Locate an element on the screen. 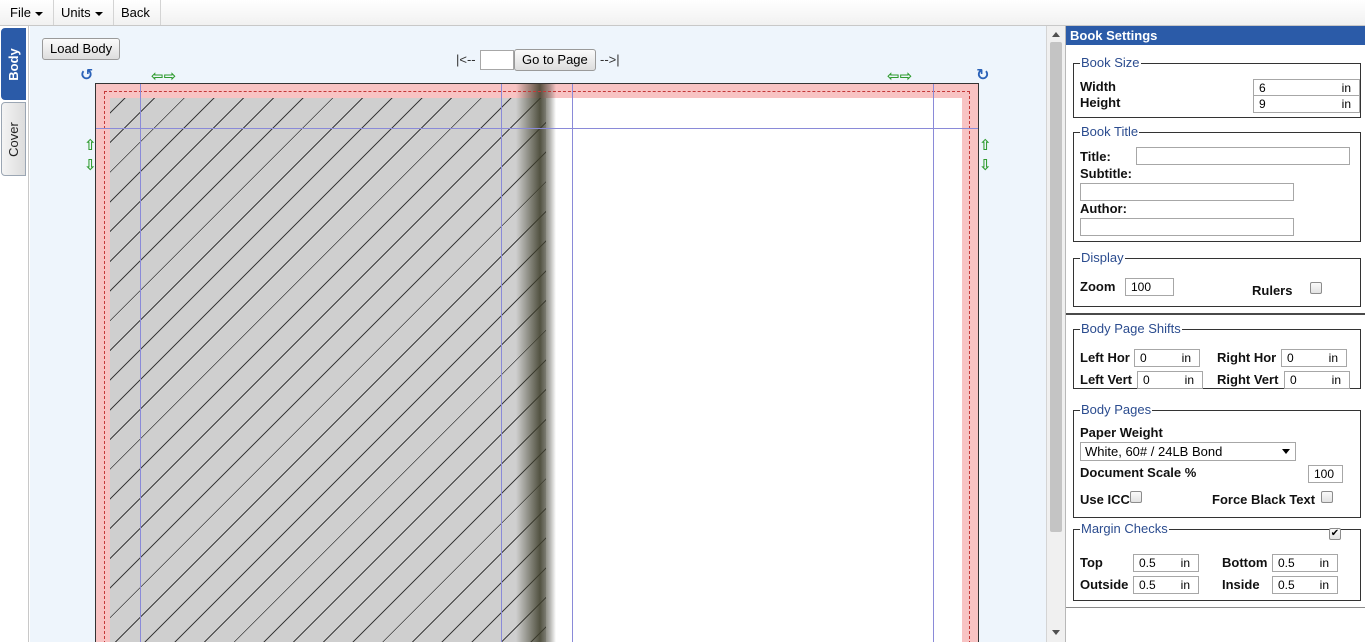  book-size-group: Book Size Width 6 in Height 9 in is located at coordinates (1217, 86).